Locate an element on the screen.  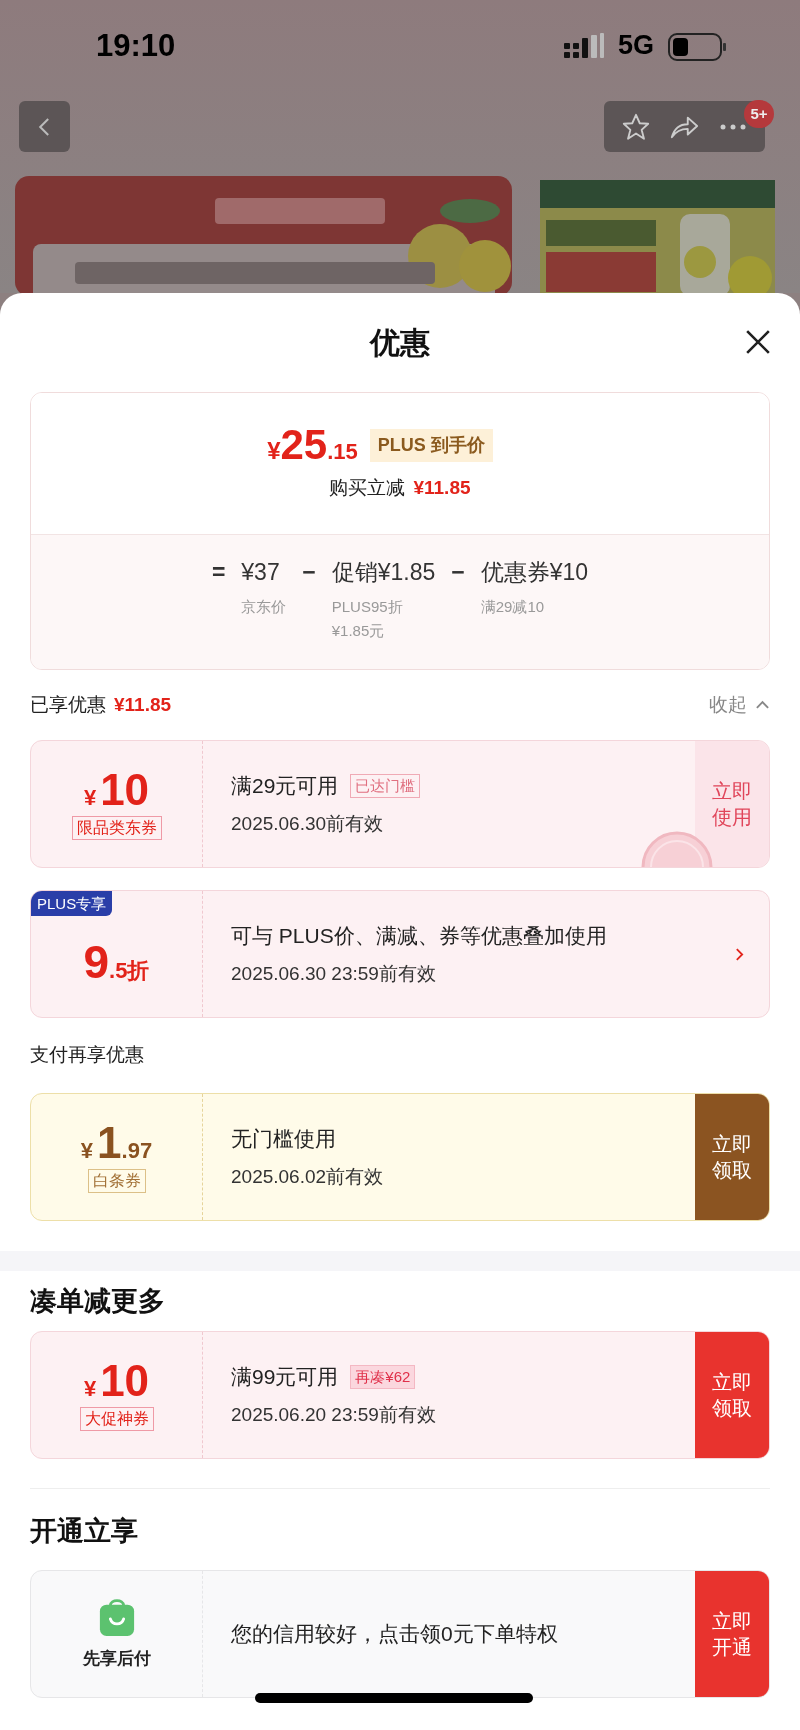
coupon-type-label: 限品类东券 is located at coordinates (116, 828).